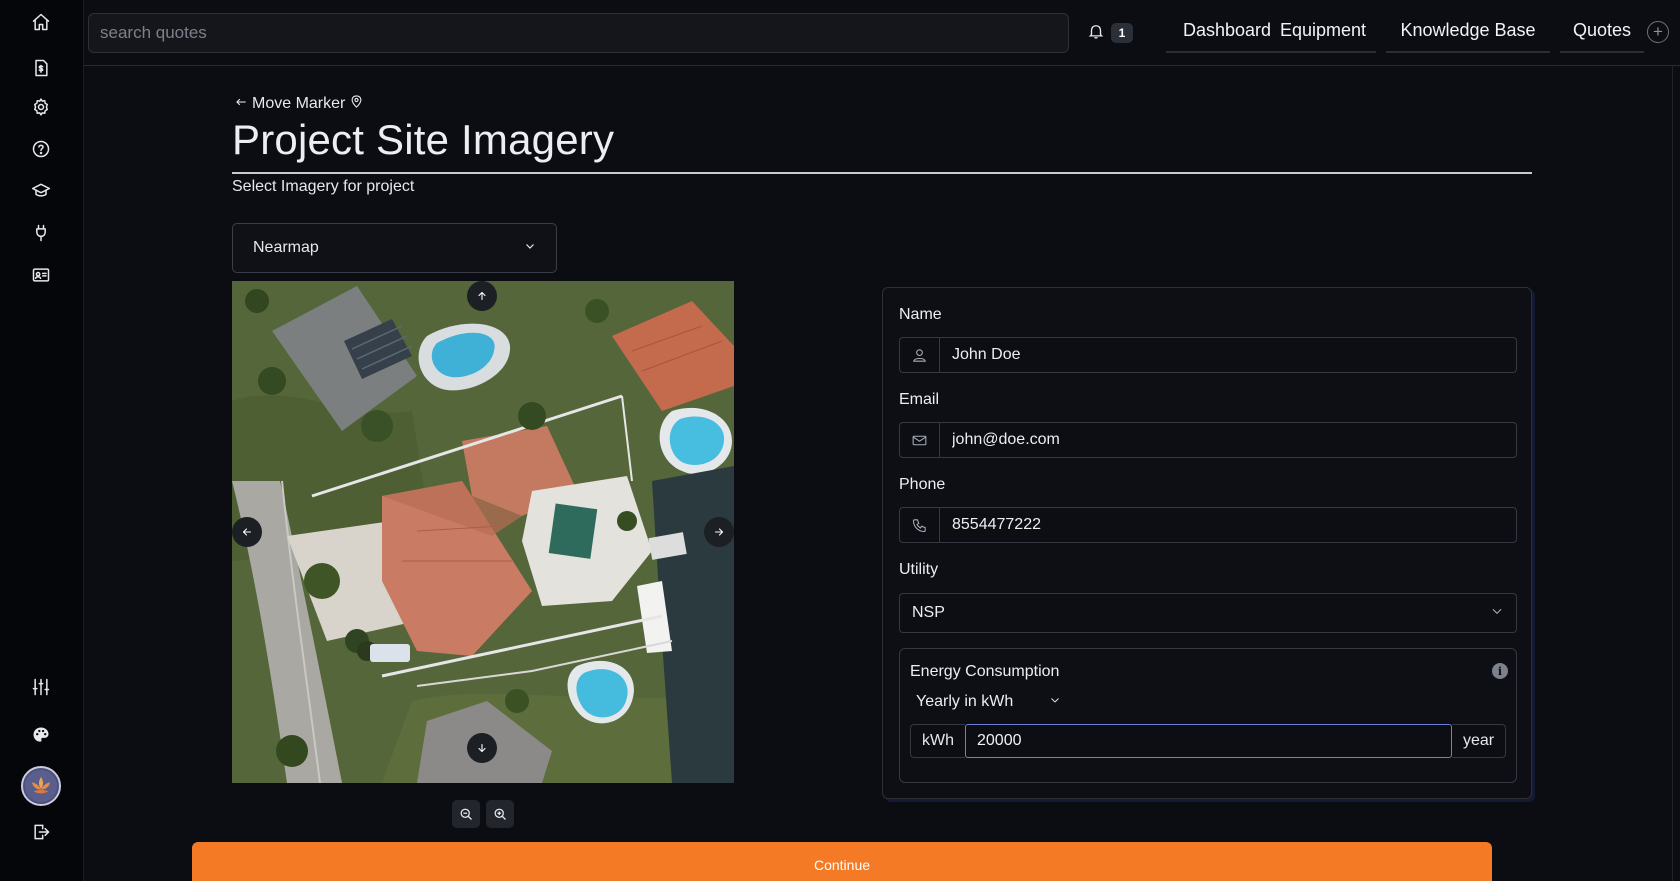  I want to click on sidebar, so click(42, 440).